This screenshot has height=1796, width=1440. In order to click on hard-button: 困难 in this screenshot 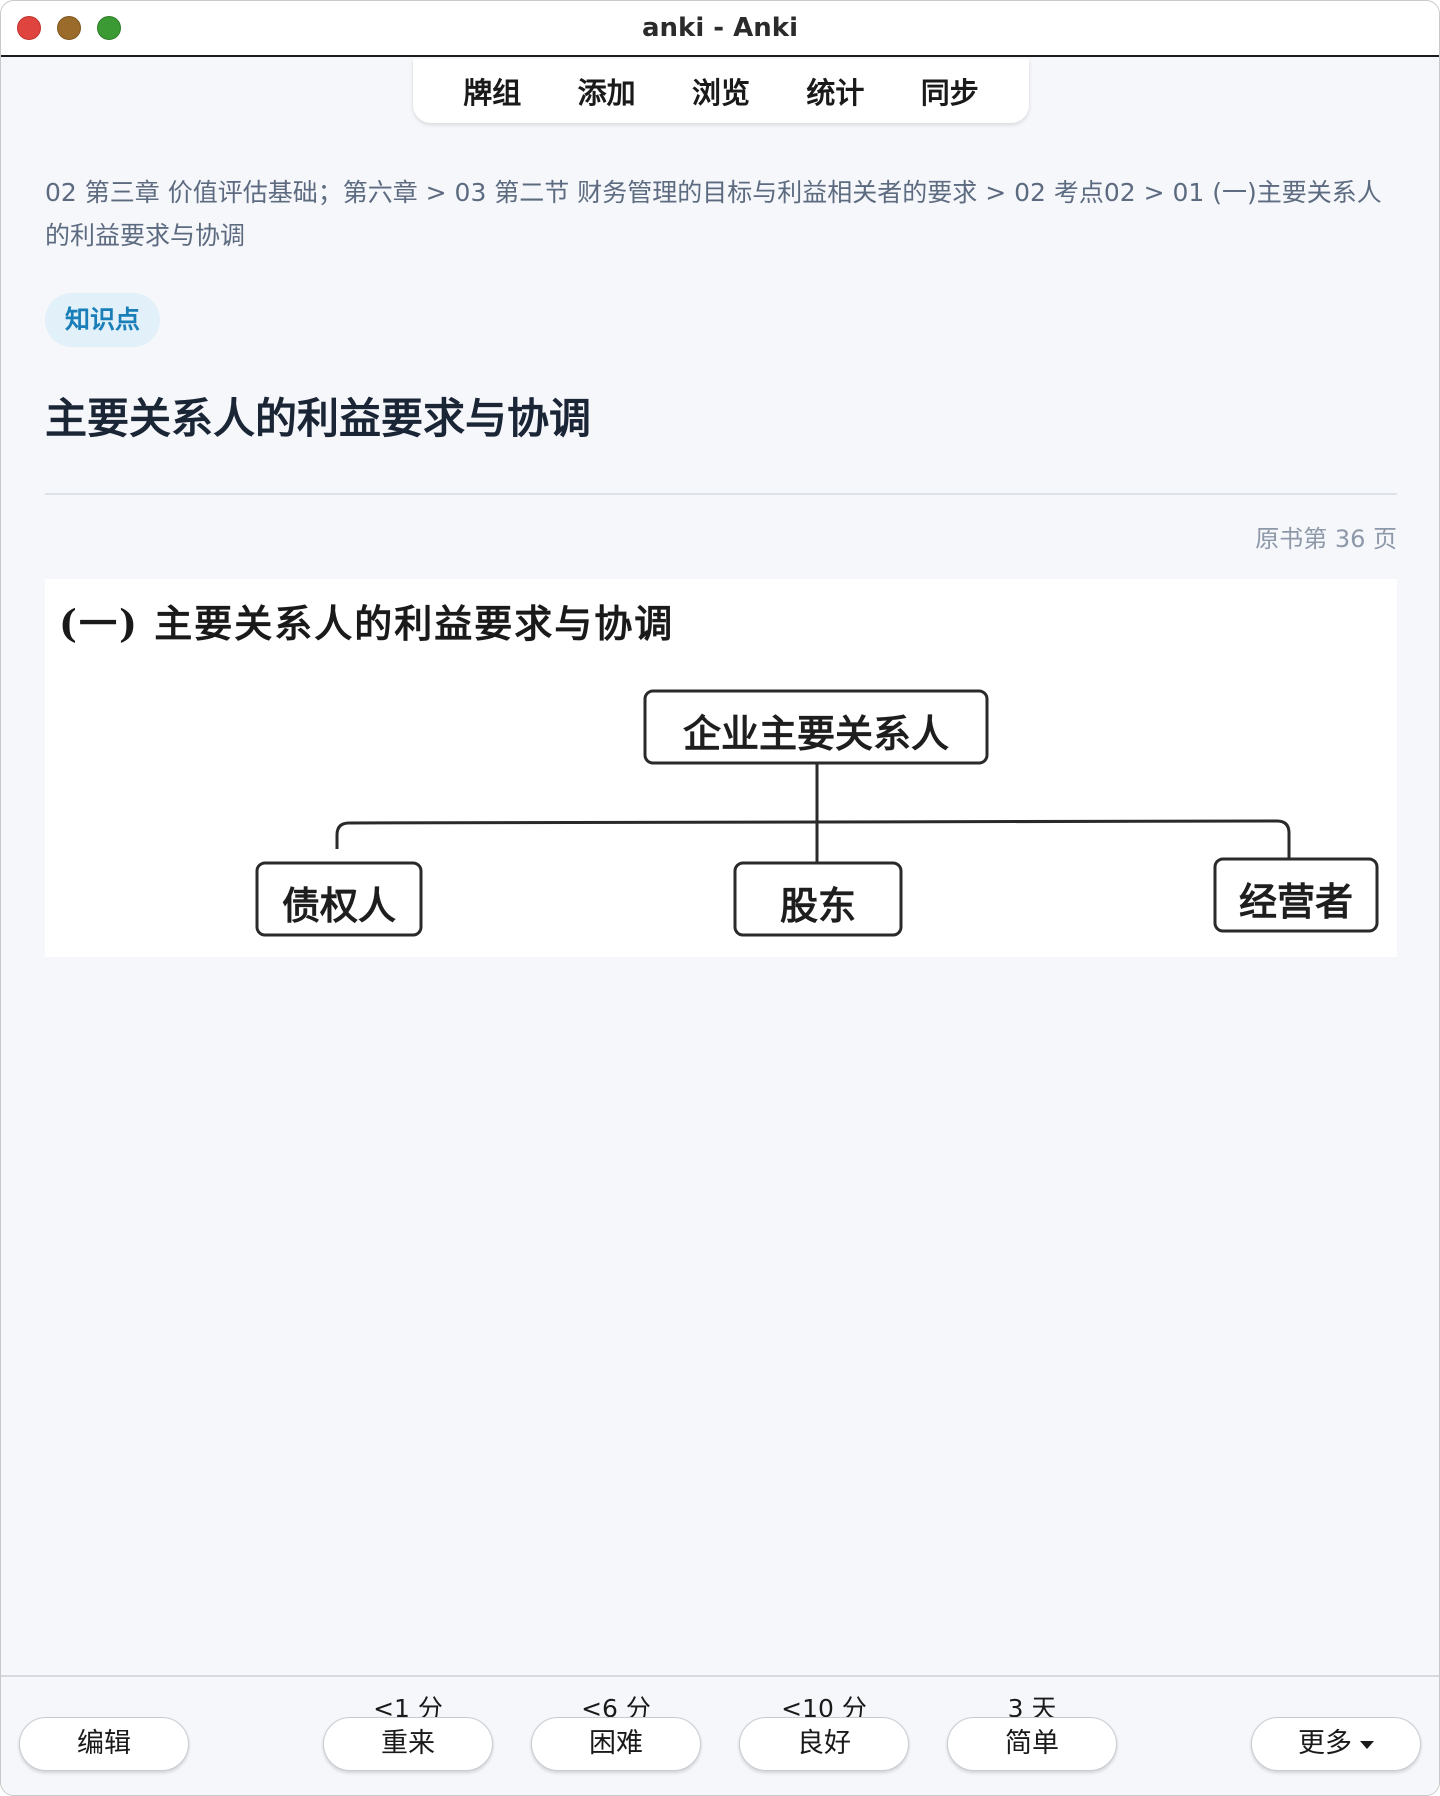, I will do `click(616, 1744)`.